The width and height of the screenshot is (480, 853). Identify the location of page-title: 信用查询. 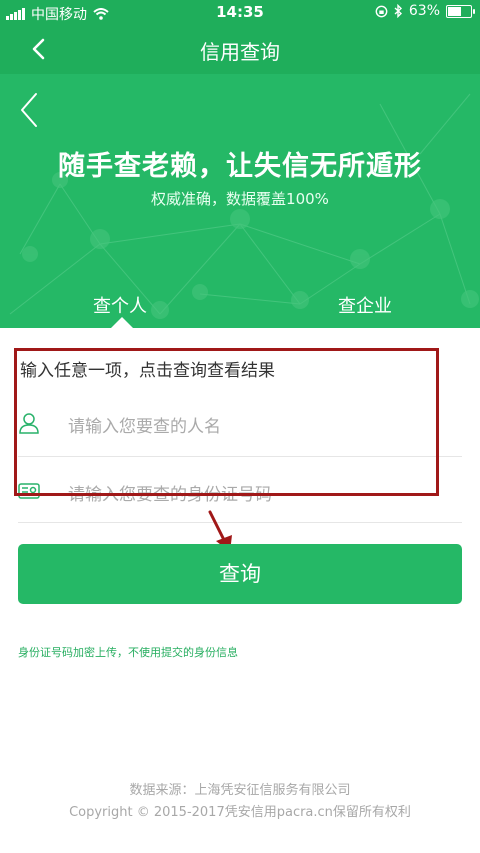
(240, 52).